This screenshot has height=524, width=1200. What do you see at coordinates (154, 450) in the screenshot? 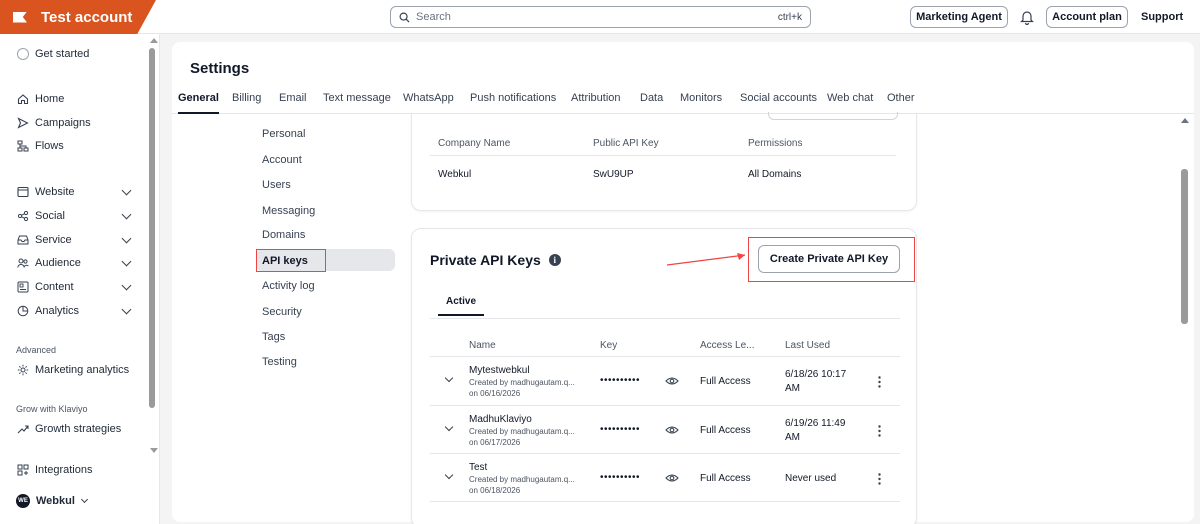
I see `scroll-down-arrow` at bounding box center [154, 450].